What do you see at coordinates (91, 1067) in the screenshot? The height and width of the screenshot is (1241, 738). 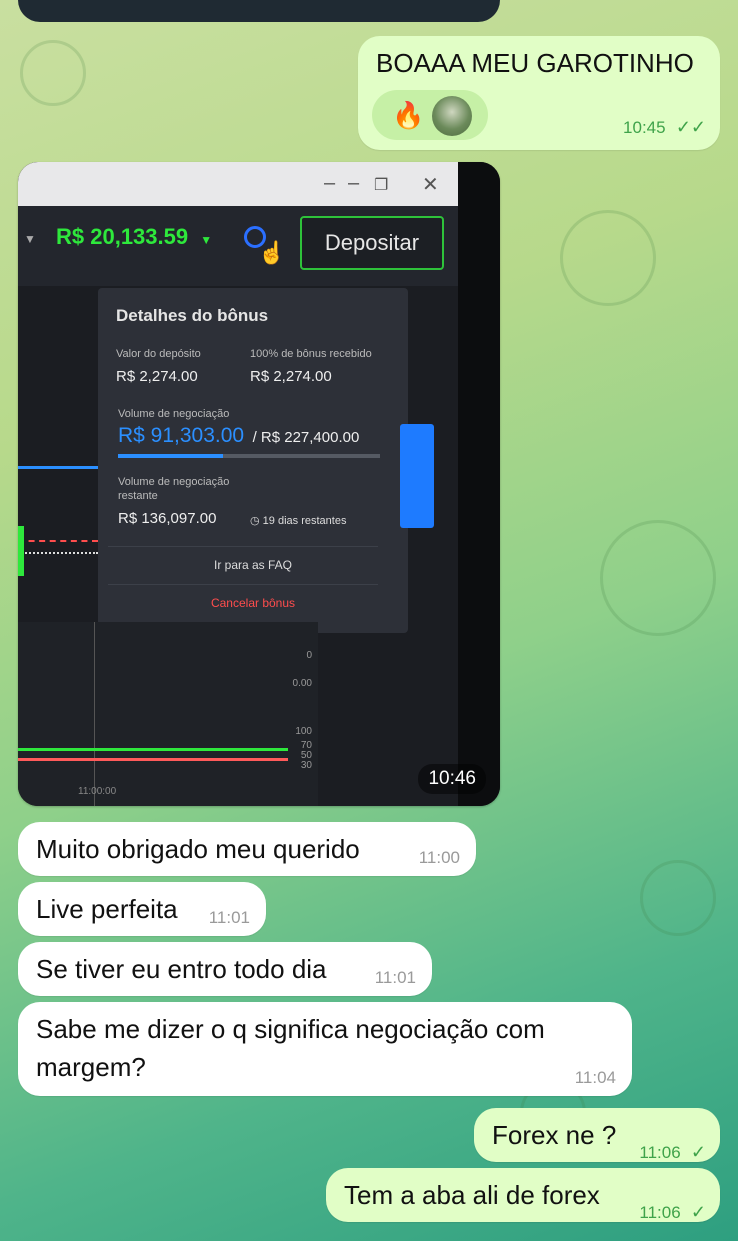 I see `message-text-line2: margem?` at bounding box center [91, 1067].